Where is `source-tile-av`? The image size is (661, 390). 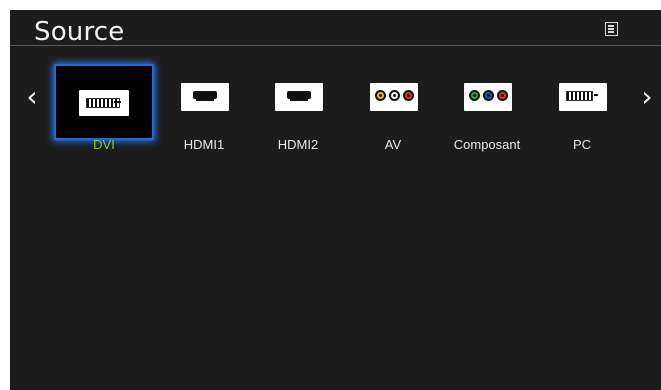 source-tile-av is located at coordinates (393, 97).